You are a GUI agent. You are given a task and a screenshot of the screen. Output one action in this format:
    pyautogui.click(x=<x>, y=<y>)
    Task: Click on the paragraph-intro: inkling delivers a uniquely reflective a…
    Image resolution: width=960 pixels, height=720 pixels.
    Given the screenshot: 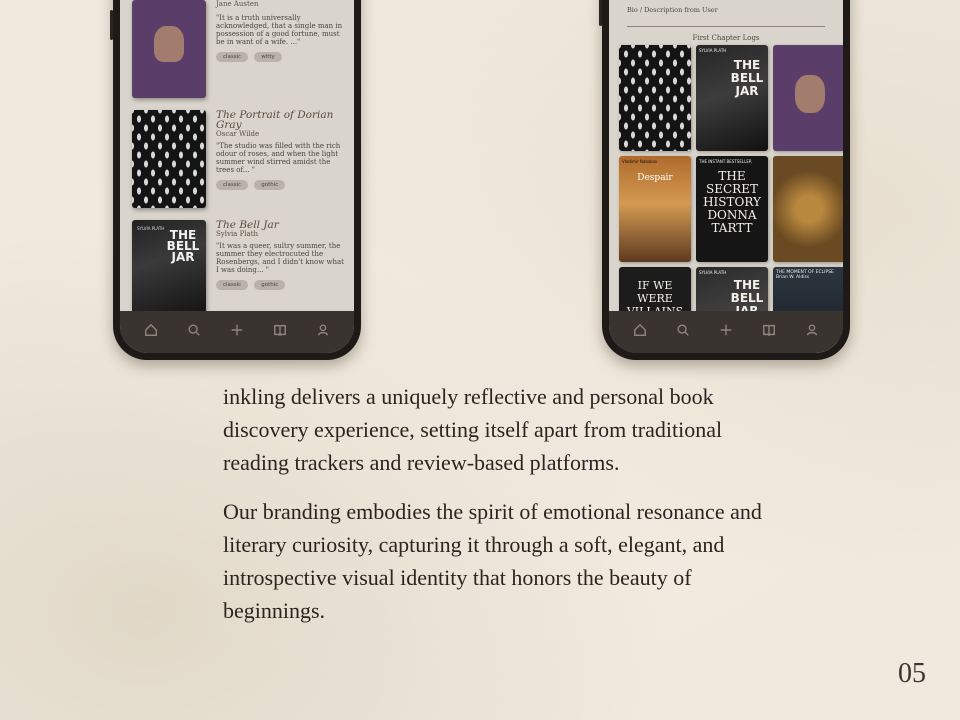 What is the action you would take?
    pyautogui.click(x=473, y=429)
    